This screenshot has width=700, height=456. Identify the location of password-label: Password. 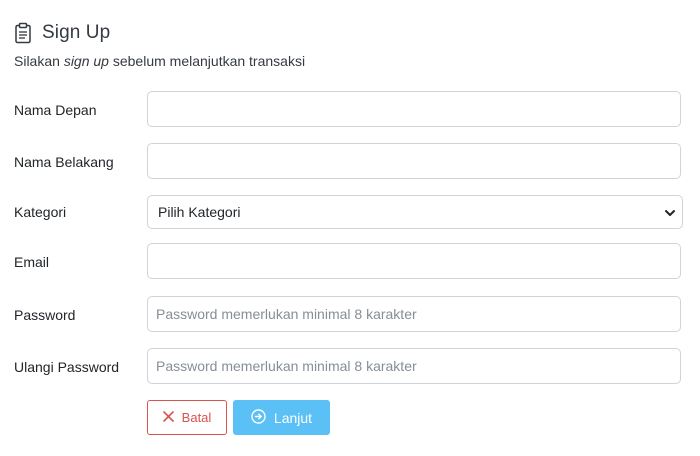
(45, 315).